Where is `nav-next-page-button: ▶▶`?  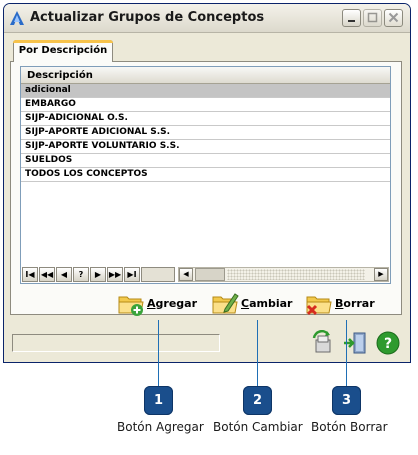 nav-next-page-button: ▶▶ is located at coordinates (115, 274).